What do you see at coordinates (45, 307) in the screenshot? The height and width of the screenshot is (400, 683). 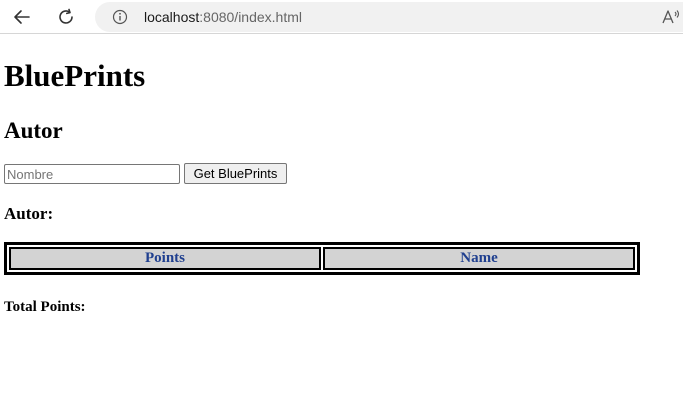 I see `total-points-label: Total Points:` at bounding box center [45, 307].